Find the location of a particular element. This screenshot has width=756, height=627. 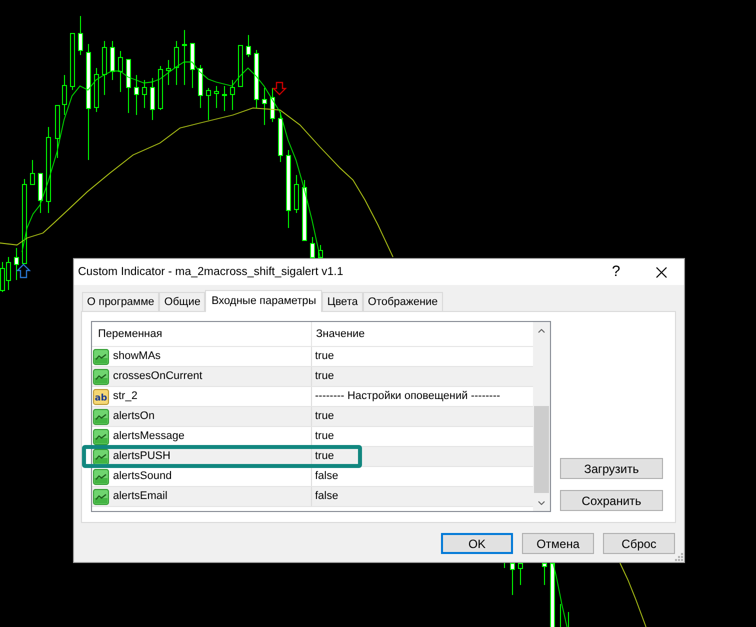

scroll-up-icon is located at coordinates (541, 330).